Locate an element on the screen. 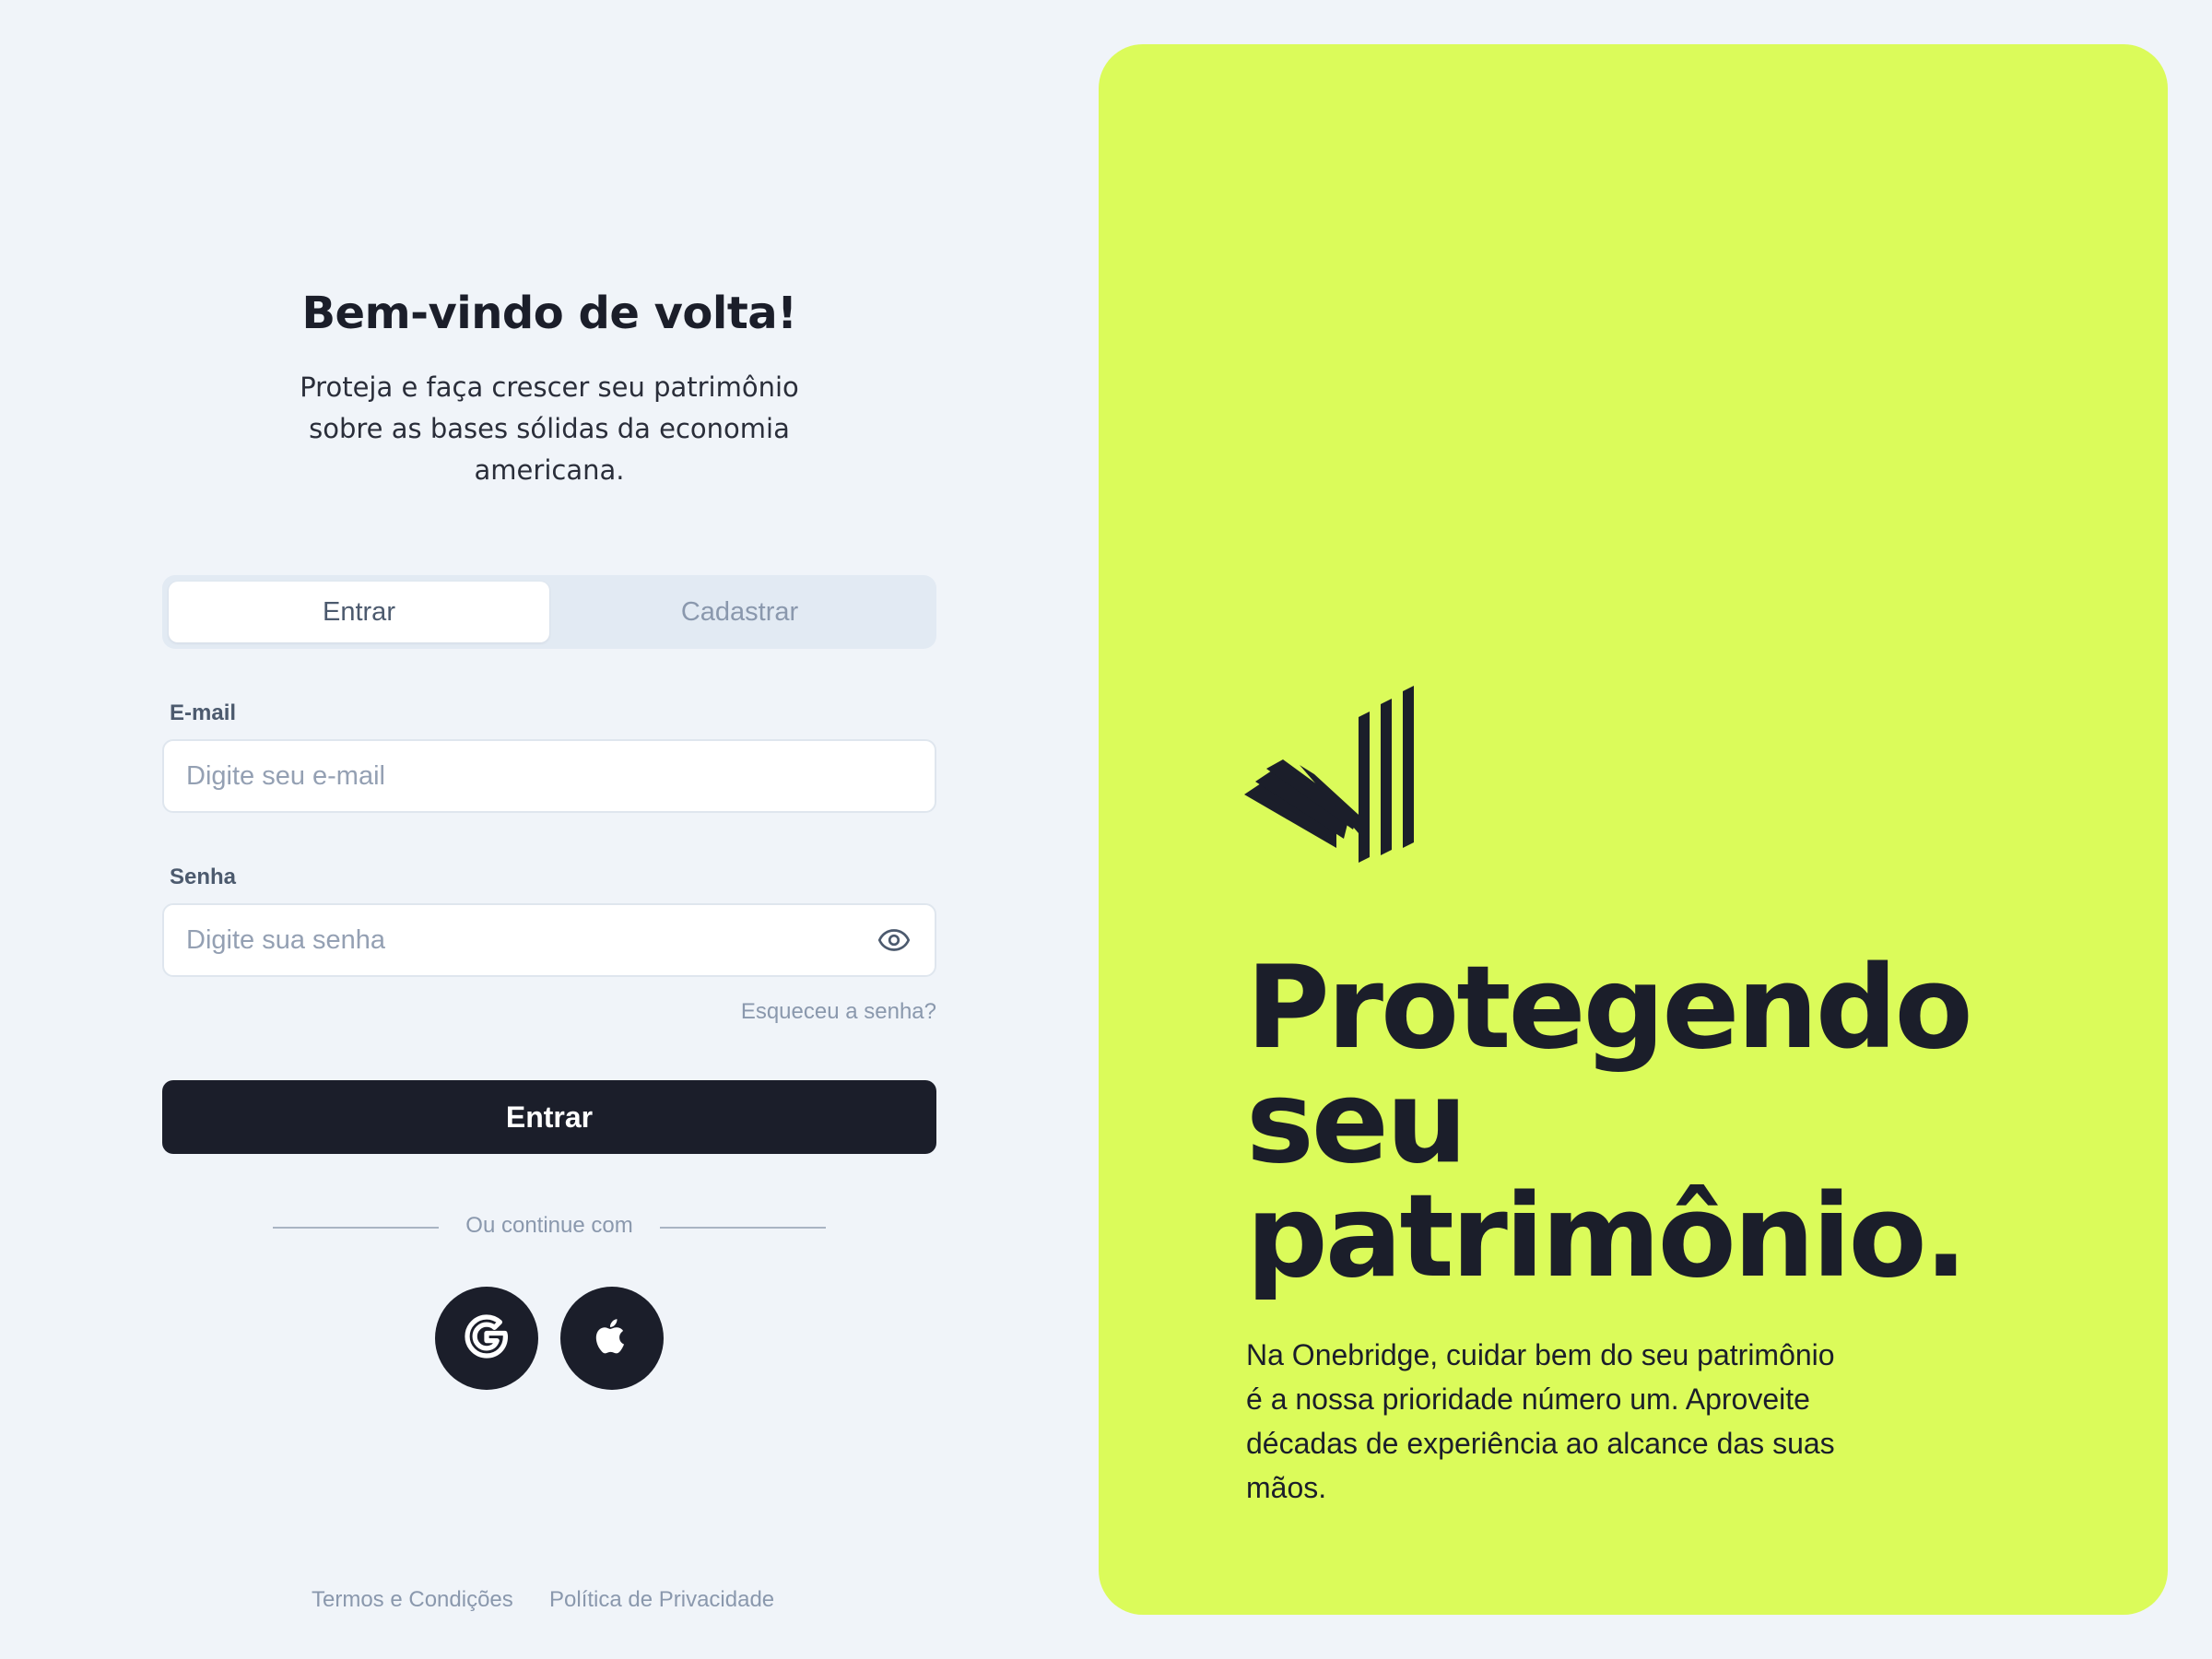 This screenshot has width=2212, height=1659. password-field-wrapper is located at coordinates (549, 940).